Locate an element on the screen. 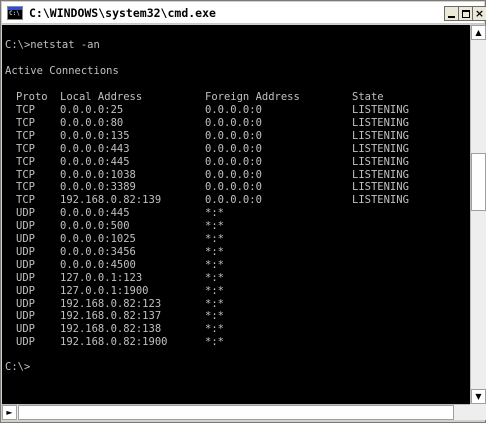 This screenshot has width=486, height=423. resize-grip is located at coordinates (478, 412).